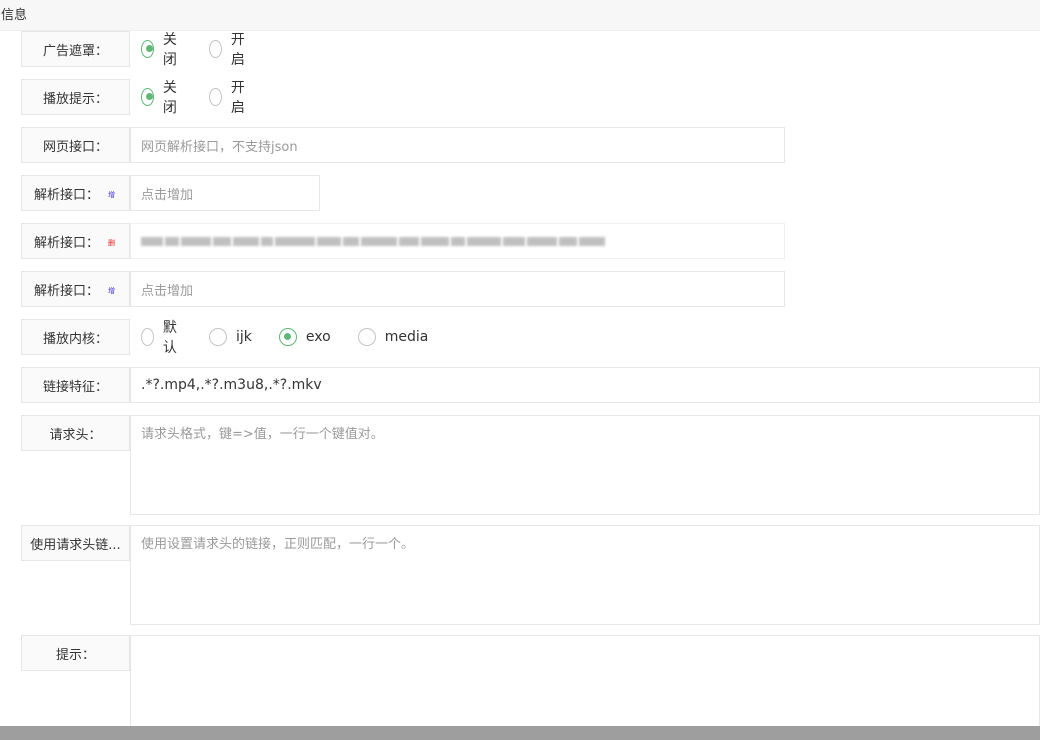 Image resolution: width=1040 pixels, height=740 pixels. I want to click on tip-label: 提示：, so click(75, 653).